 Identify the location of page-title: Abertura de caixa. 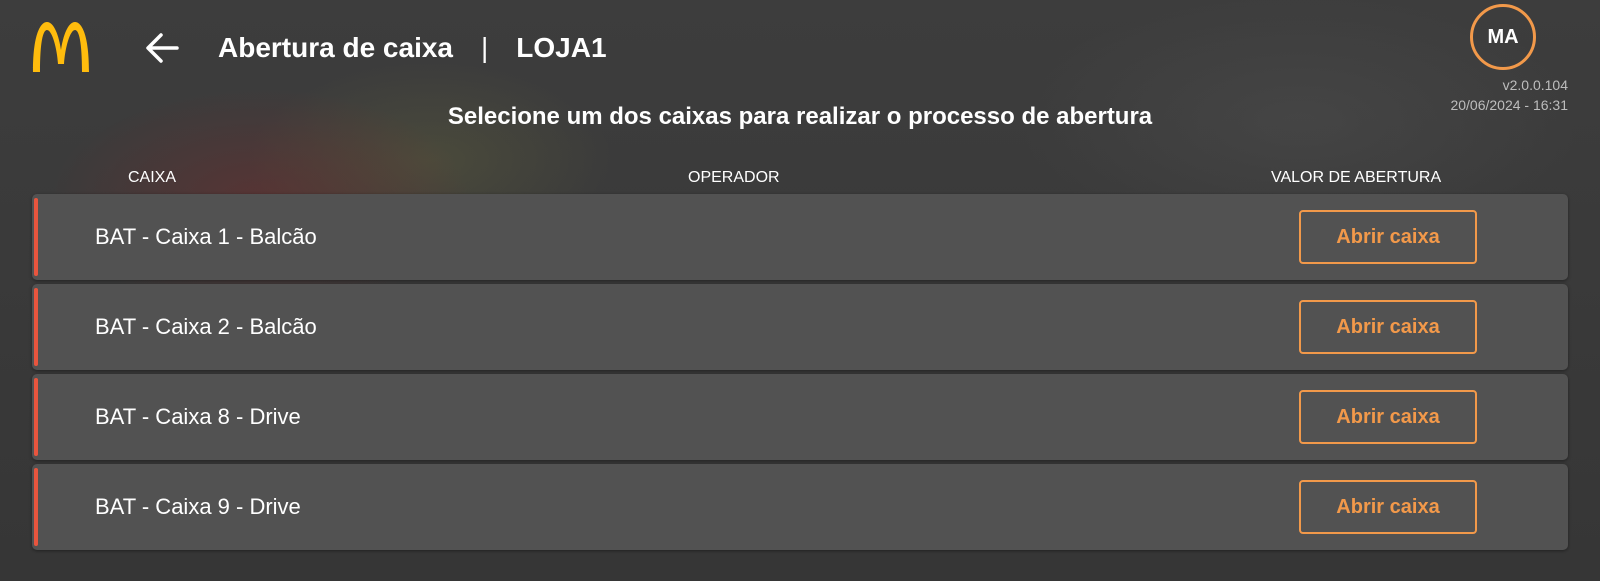
(335, 47).